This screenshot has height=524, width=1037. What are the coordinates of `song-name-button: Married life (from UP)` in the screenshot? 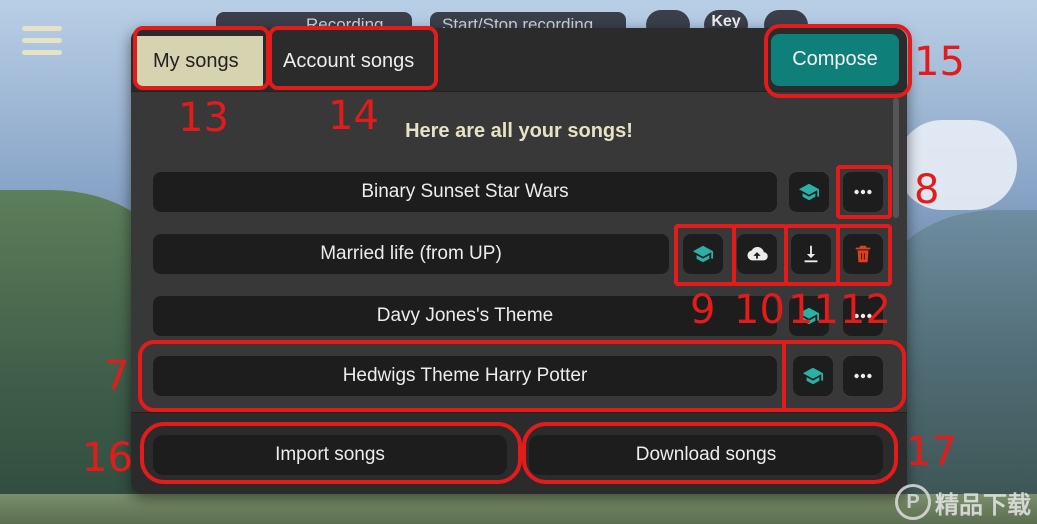 It's located at (411, 254).